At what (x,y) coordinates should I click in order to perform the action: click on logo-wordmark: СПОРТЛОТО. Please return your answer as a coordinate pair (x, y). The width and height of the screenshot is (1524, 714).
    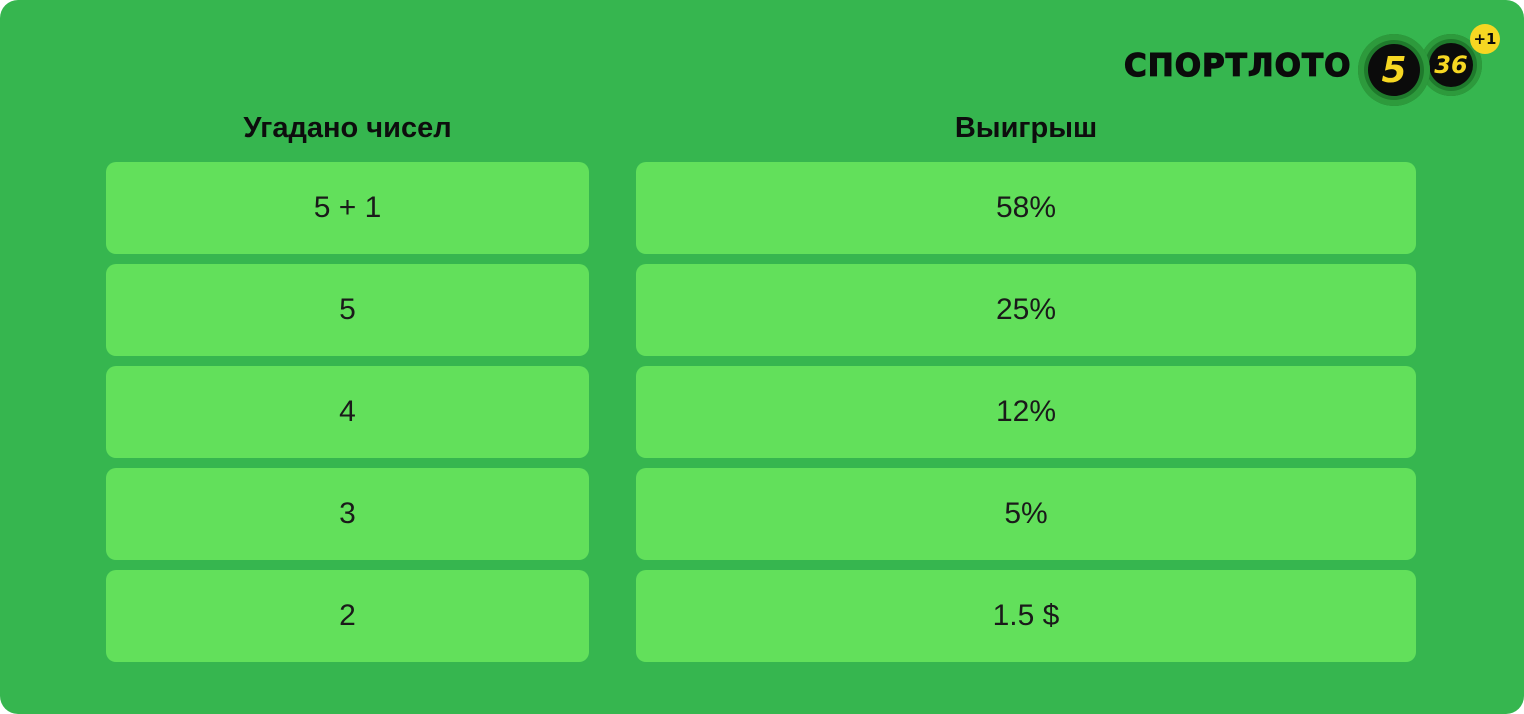
    Looking at the image, I should click on (1237, 65).